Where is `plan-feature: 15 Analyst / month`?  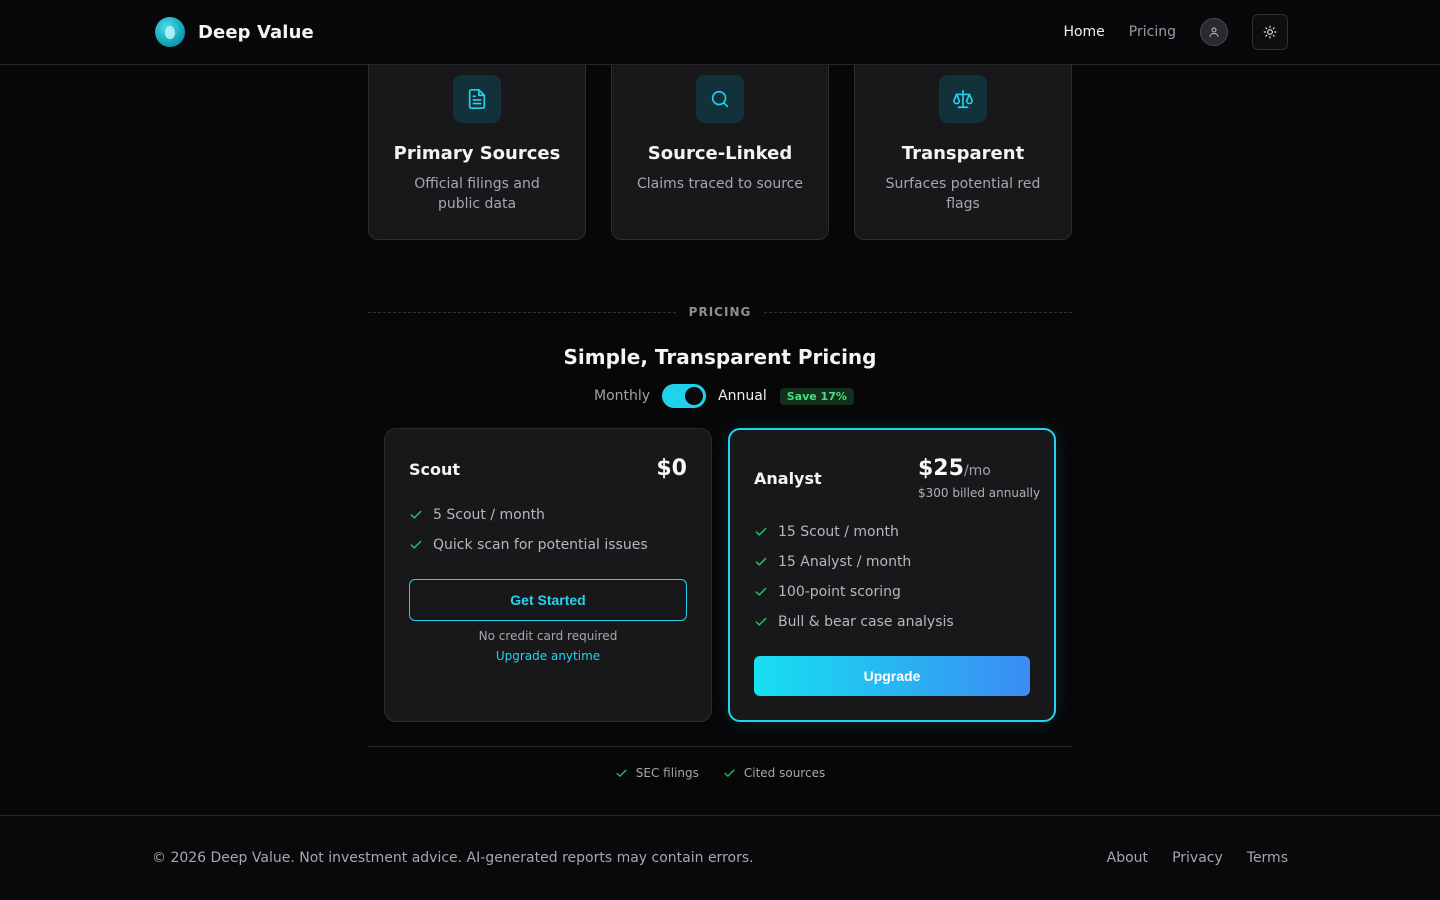
plan-feature: 15 Analyst / month is located at coordinates (854, 562).